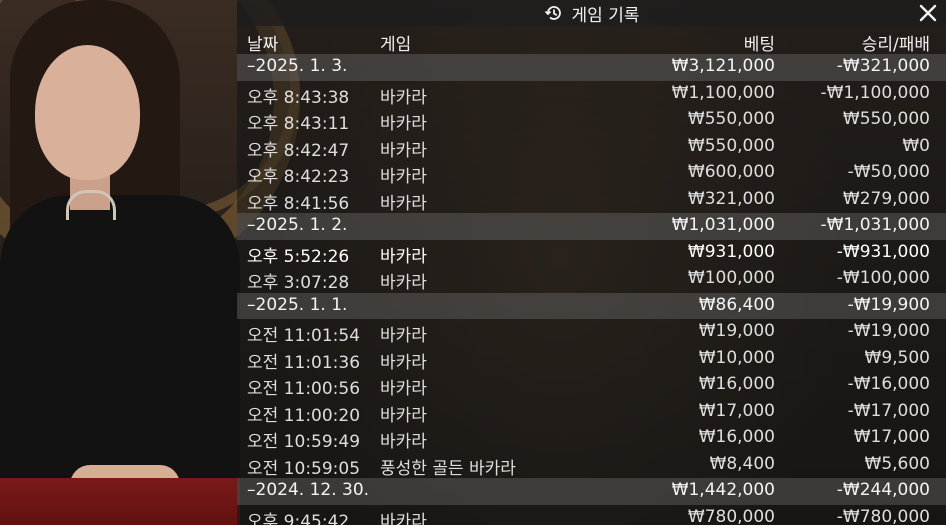  I want to click on row-result: -₩19,000, so click(888, 331).